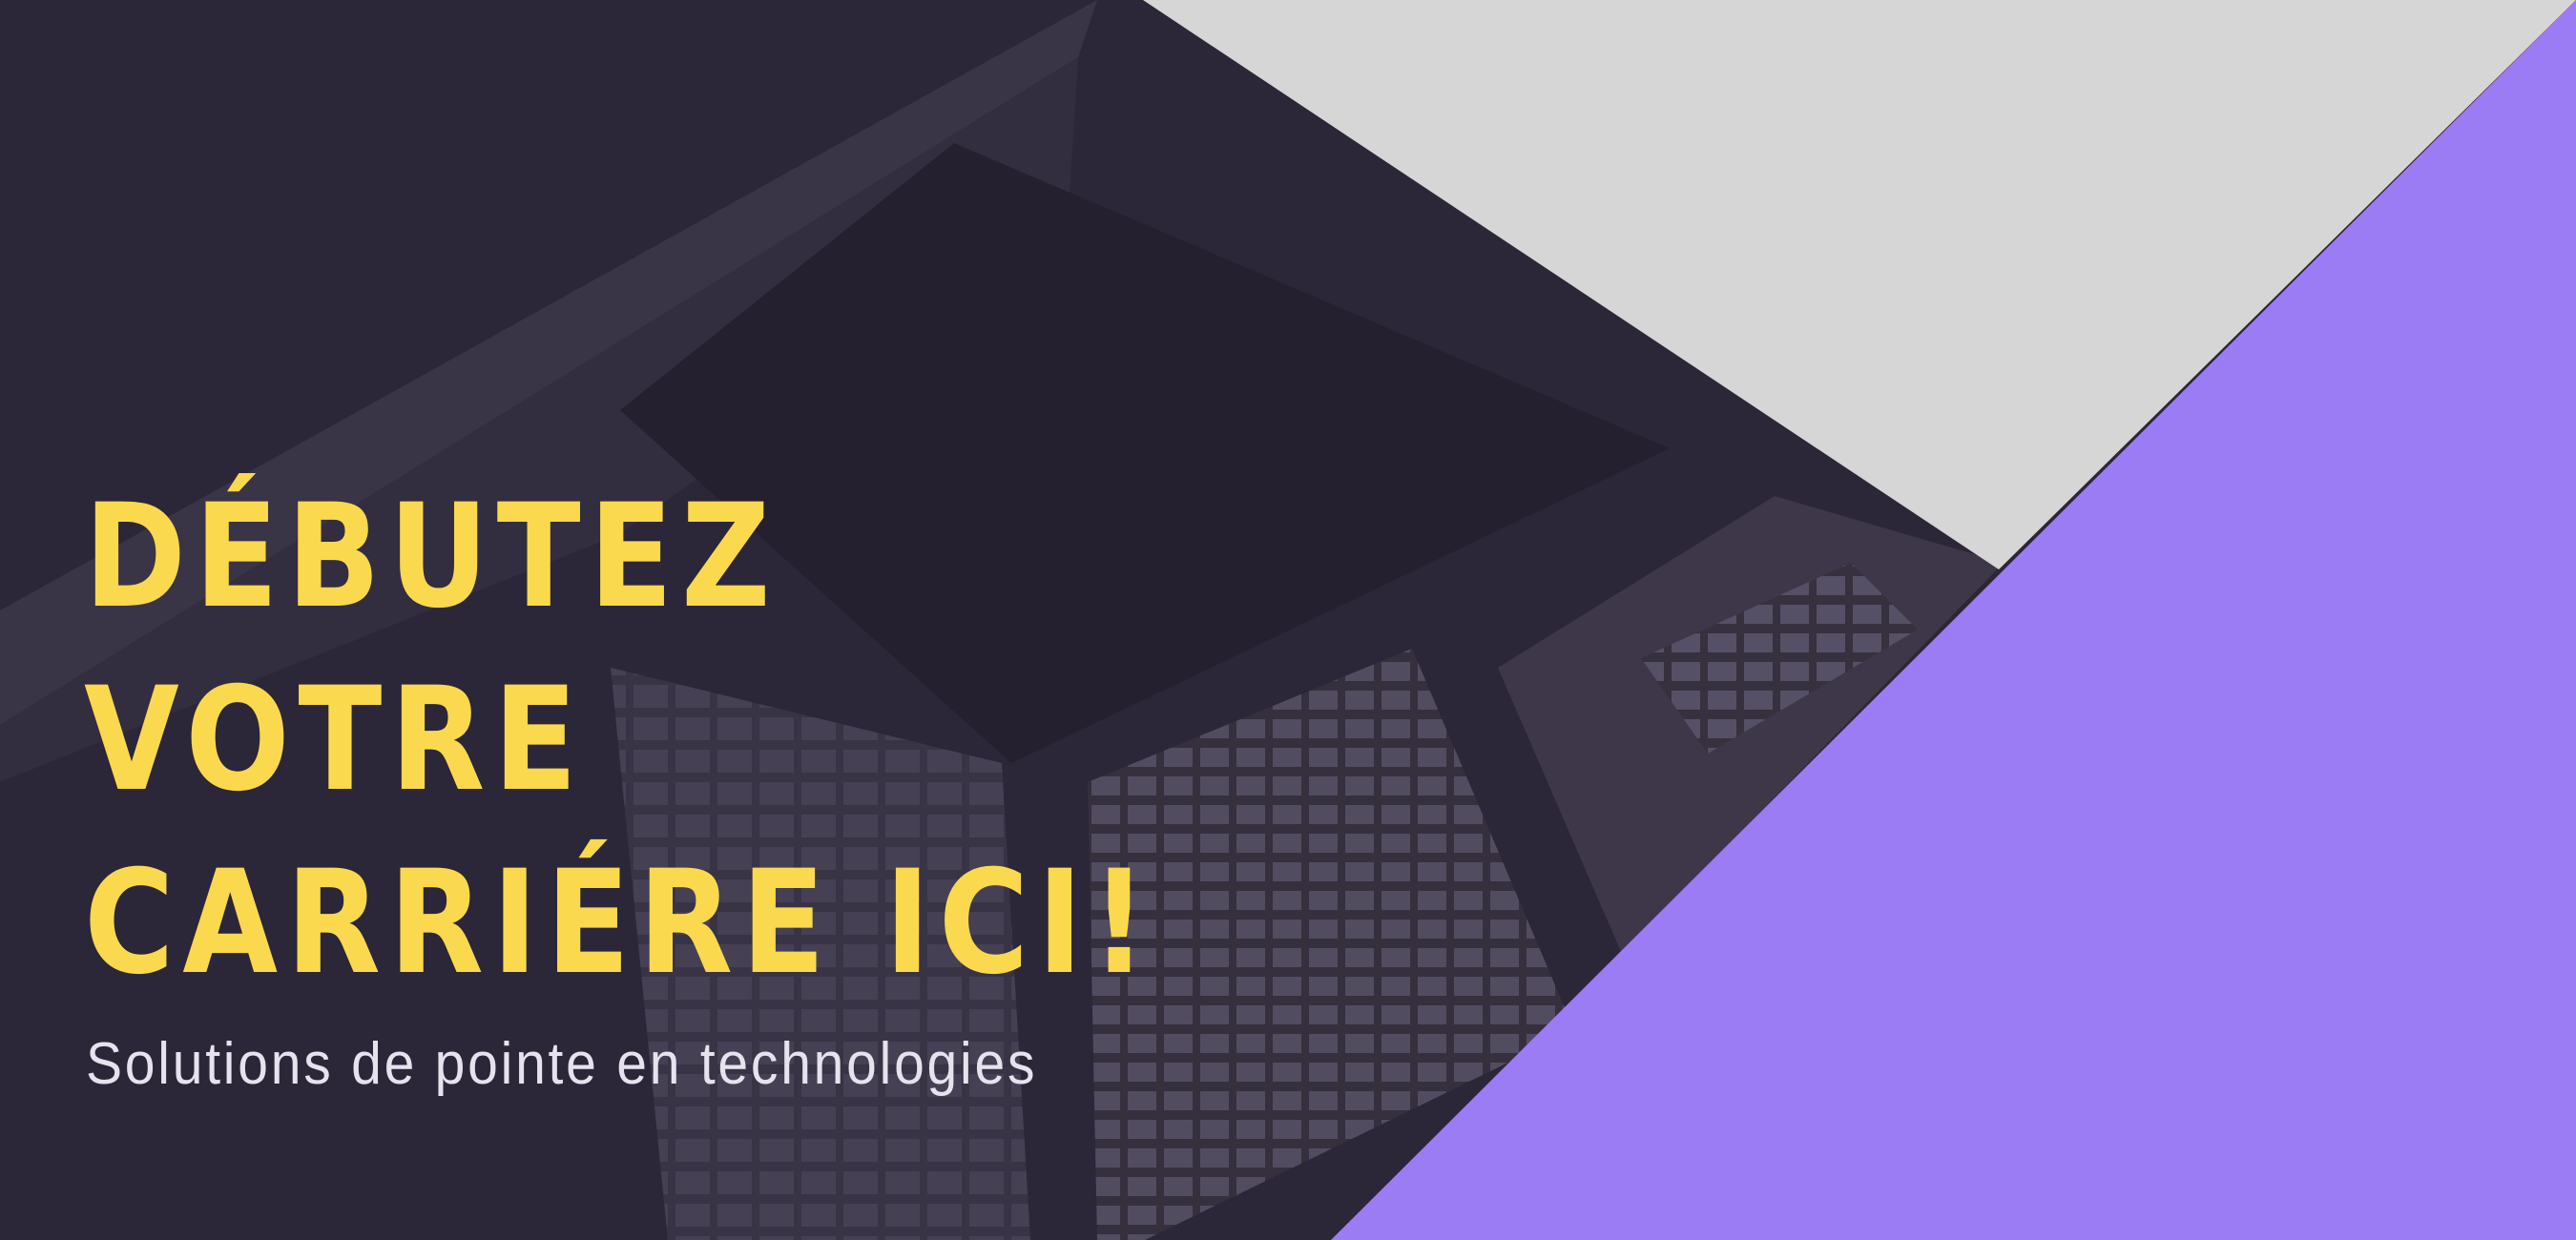 The width and height of the screenshot is (2576, 1240). What do you see at coordinates (335, 740) in the screenshot?
I see `headline-line-2: VOTRE` at bounding box center [335, 740].